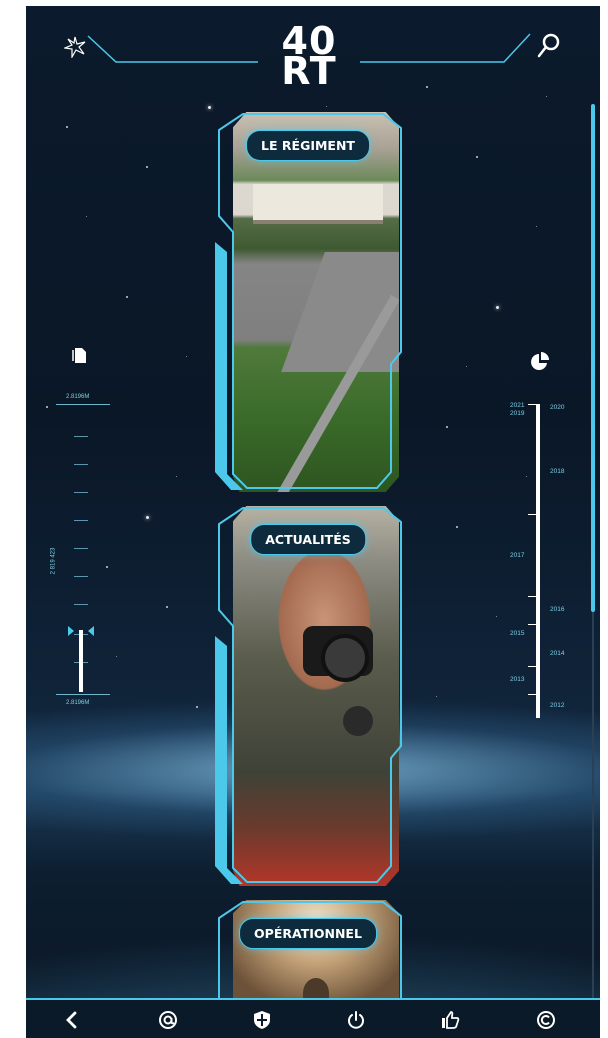  Describe the element at coordinates (549, 46) in the screenshot. I see `search-icon` at that location.